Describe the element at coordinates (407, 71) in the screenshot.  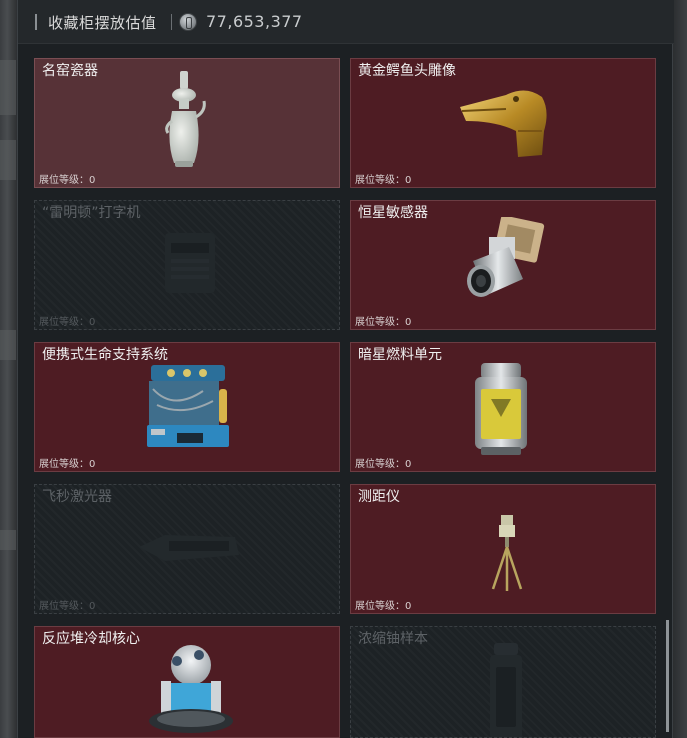
I see `slot-name: 黄金鳄鱼头雕像` at that location.